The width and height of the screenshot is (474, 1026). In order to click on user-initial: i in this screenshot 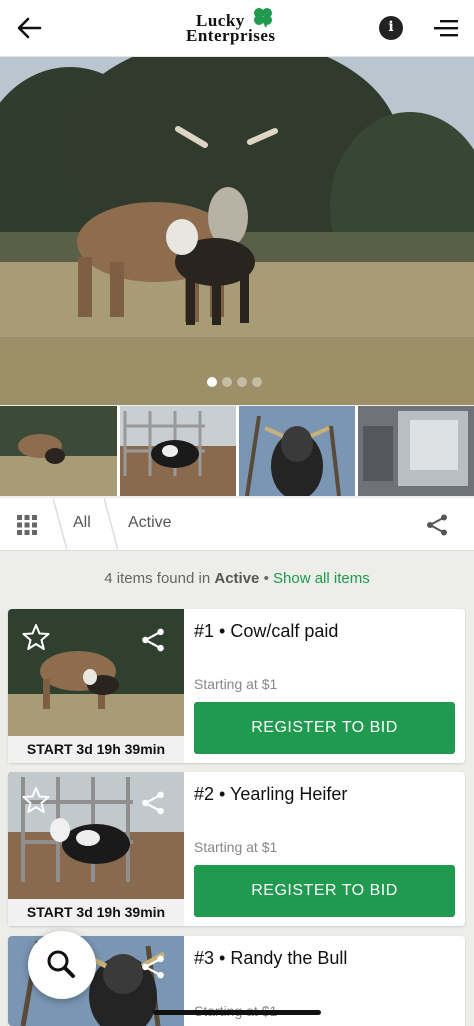, I will do `click(391, 27)`.